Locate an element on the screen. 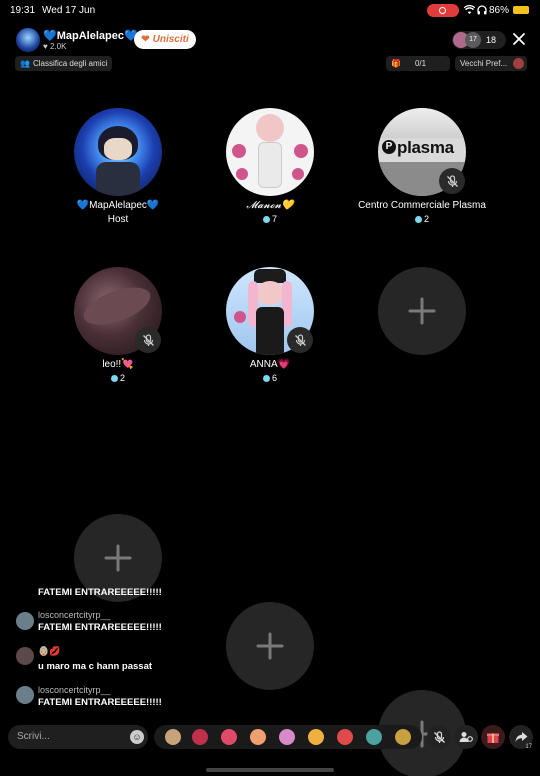 The height and width of the screenshot is (776, 540). gift-icon is located at coordinates (493, 738).